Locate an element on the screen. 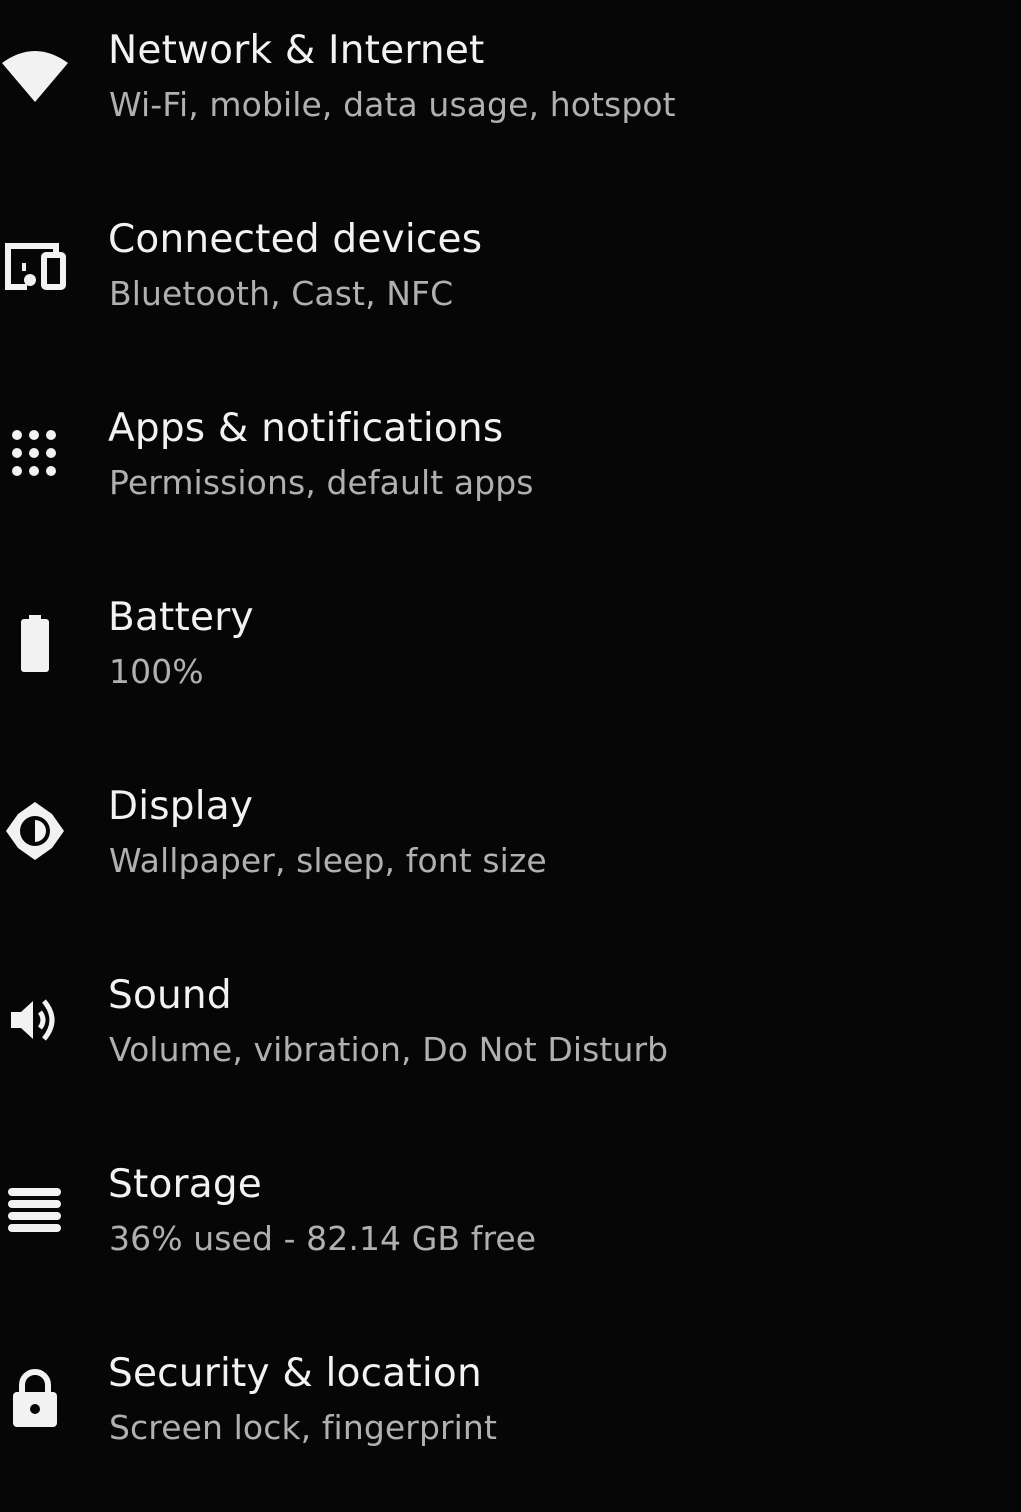 The height and width of the screenshot is (1512, 1021). devices-icon is located at coordinates (35, 264).